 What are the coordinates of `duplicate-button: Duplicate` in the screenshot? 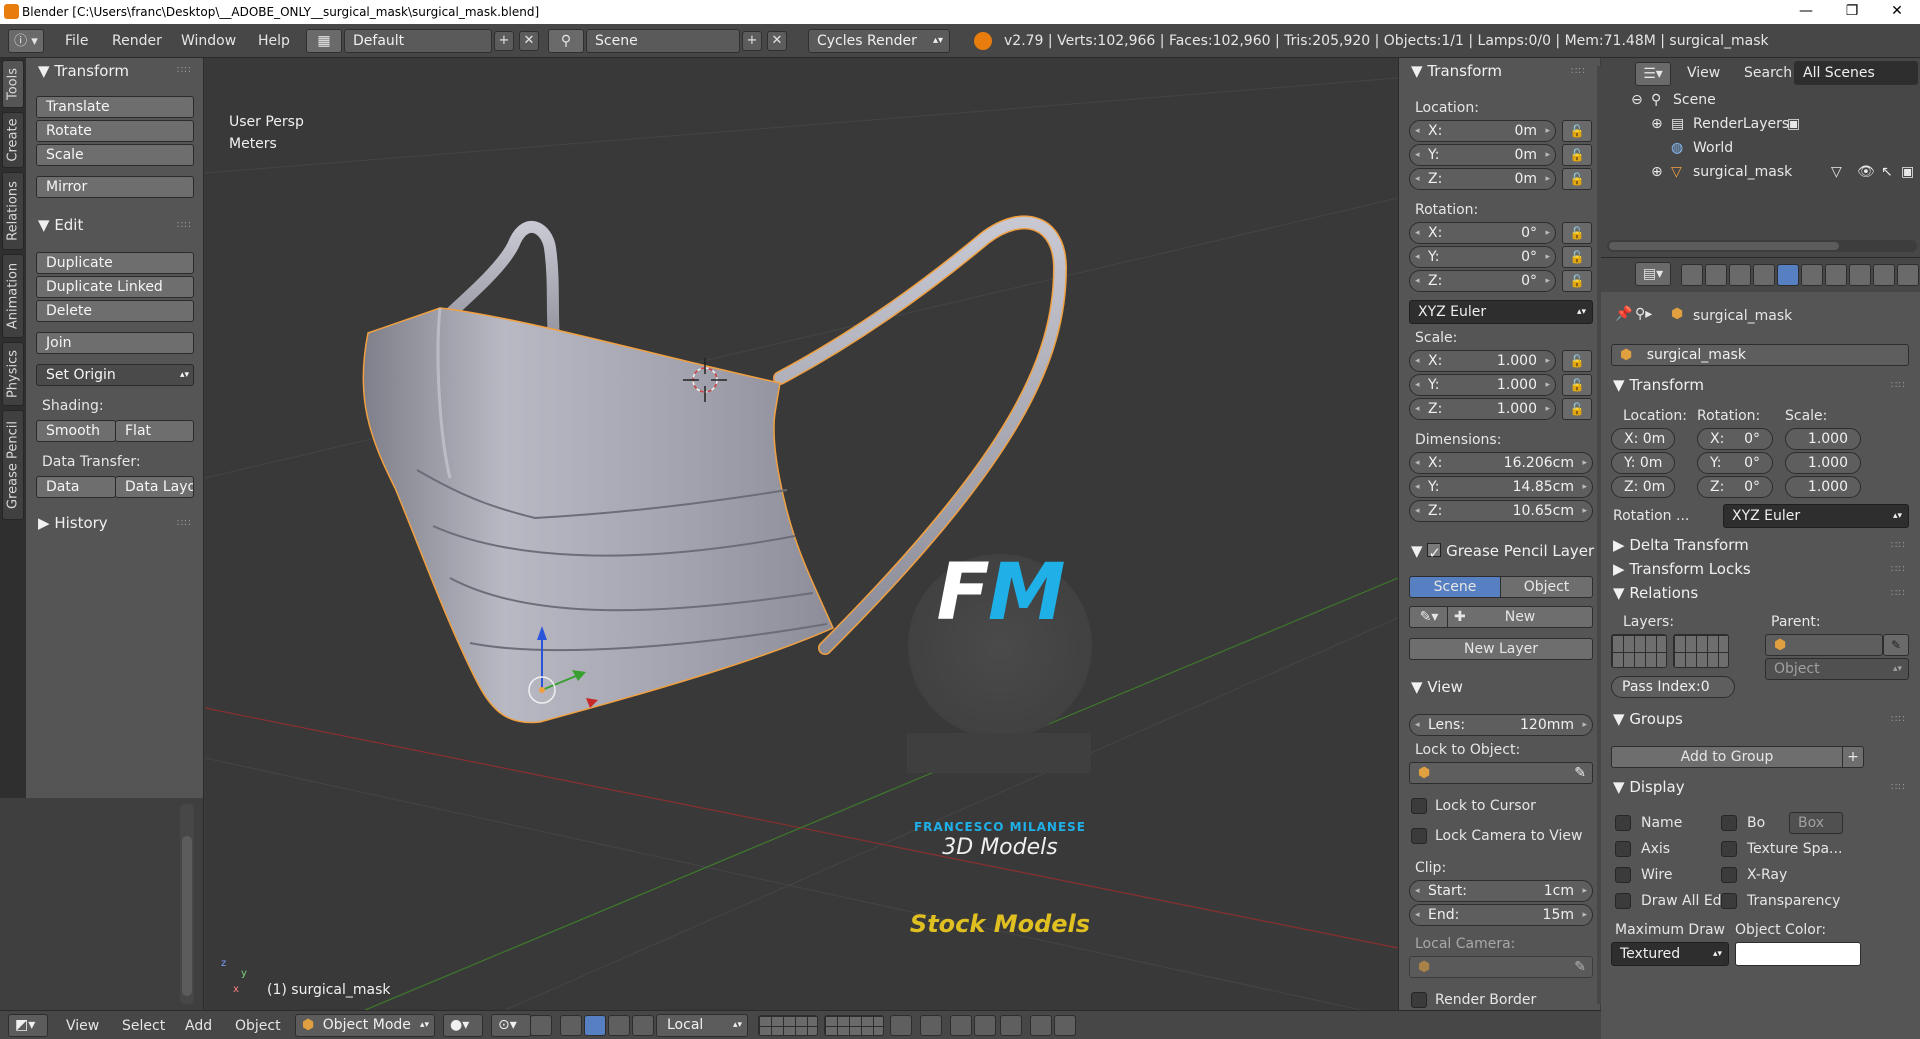 It's located at (115, 263).